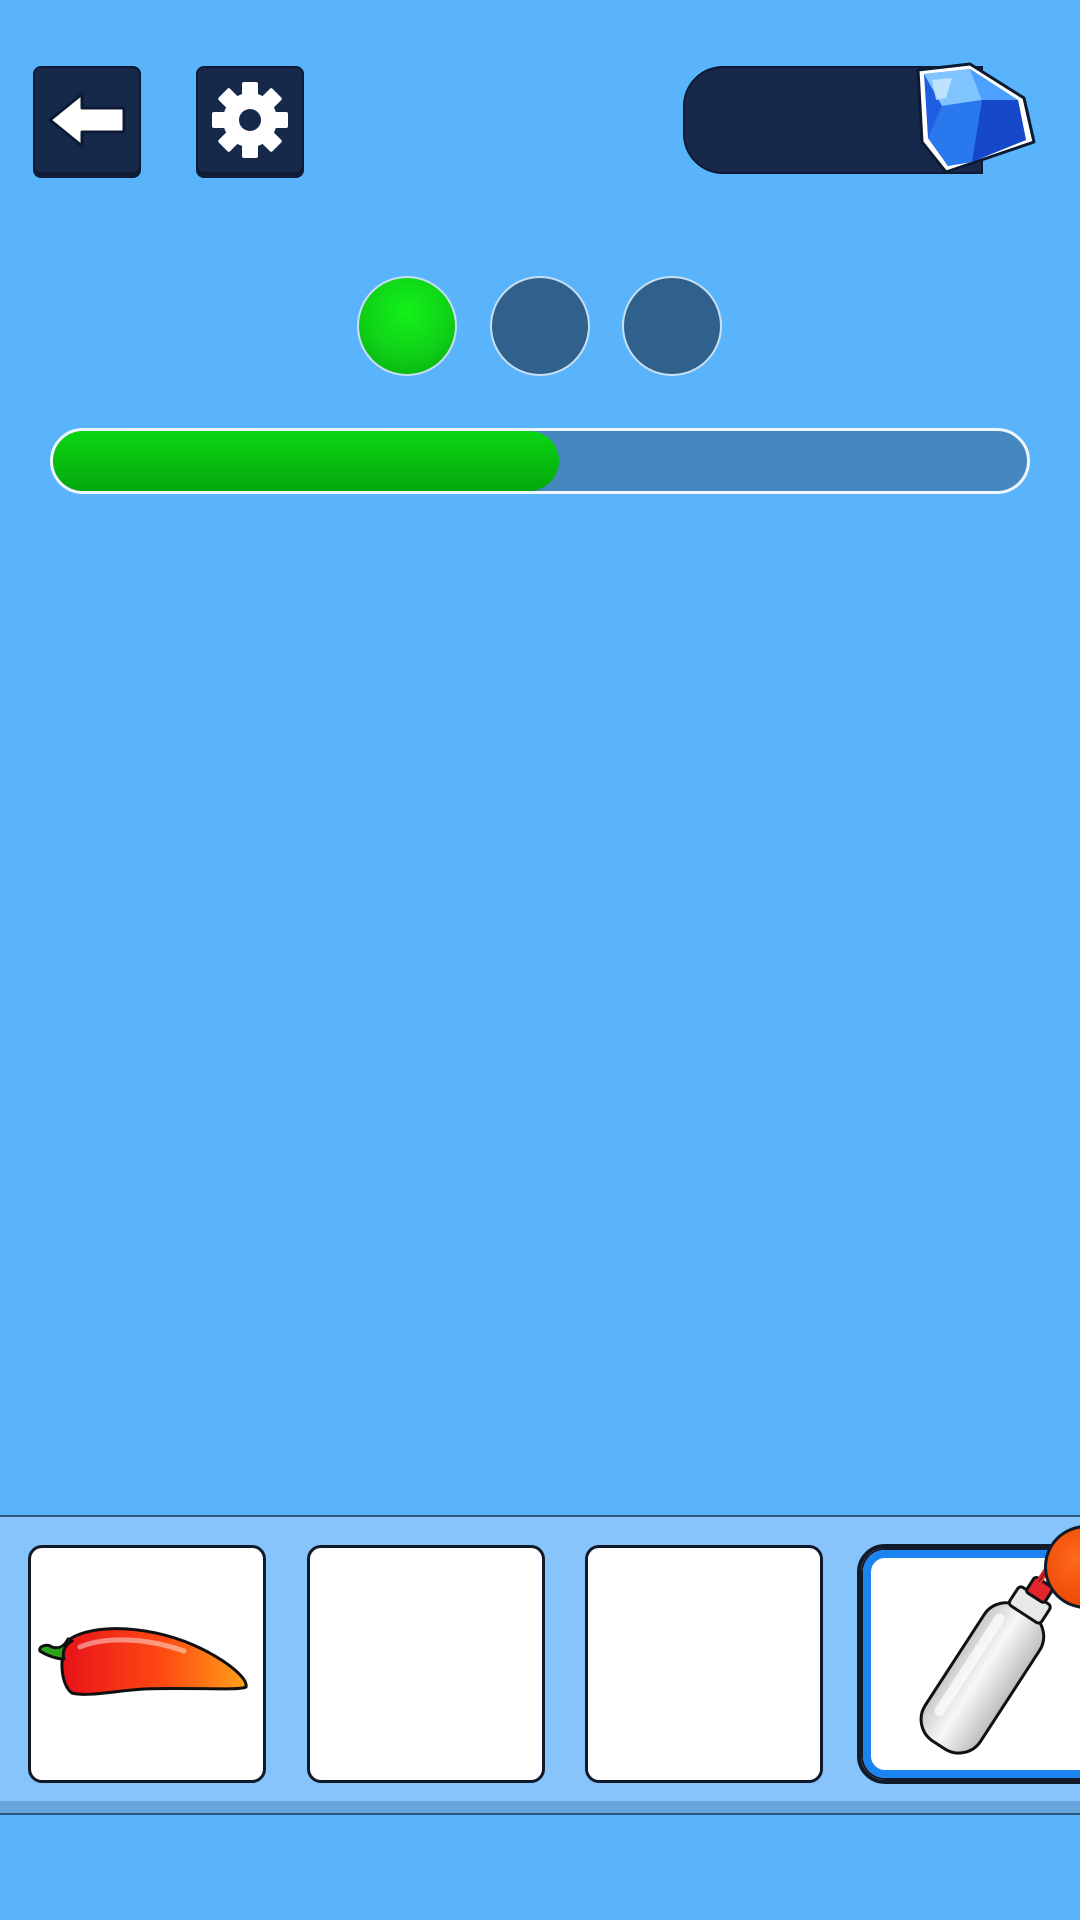 Image resolution: width=1080 pixels, height=1920 pixels. Describe the element at coordinates (143, 1661) in the screenshot. I see `chili-pepper-icon` at that location.